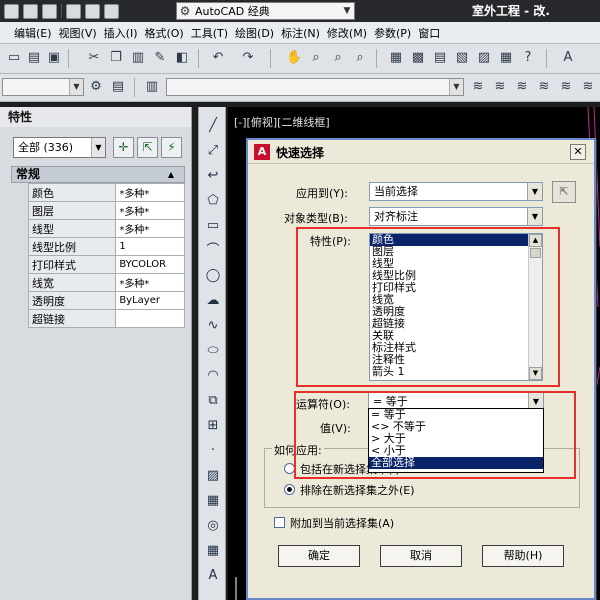 Image resolution: width=600 pixels, height=600 pixels. I want to click on table-row: 透明度 ByLayer, so click(106, 300).